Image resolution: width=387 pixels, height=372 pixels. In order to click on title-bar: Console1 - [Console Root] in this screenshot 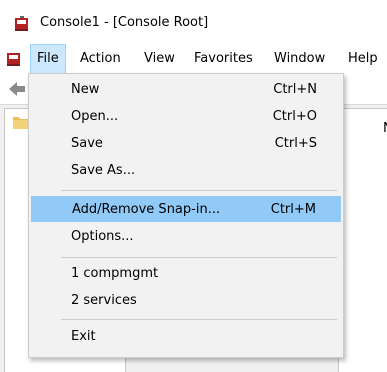, I will do `click(193, 22)`.